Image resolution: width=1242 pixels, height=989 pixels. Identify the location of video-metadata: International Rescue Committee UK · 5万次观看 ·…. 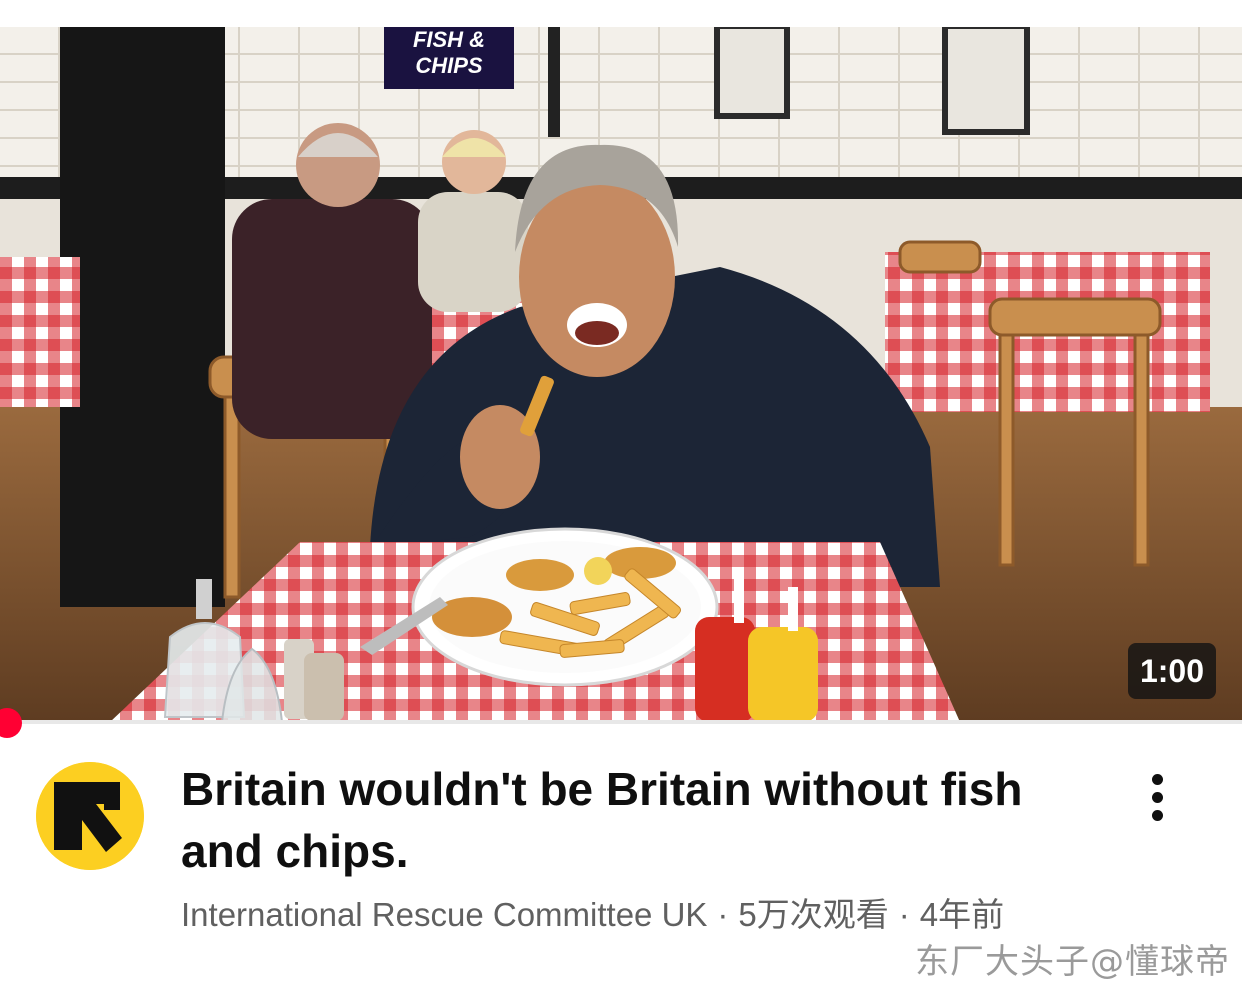
(646, 914).